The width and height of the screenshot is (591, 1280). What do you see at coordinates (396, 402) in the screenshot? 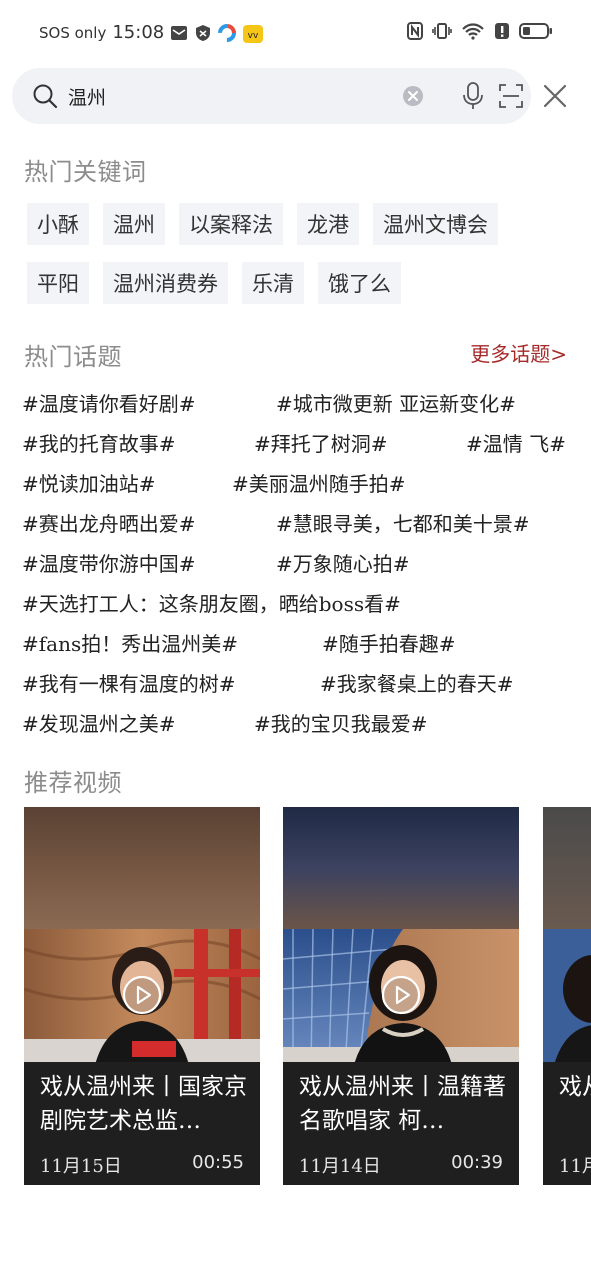
I see `topic-item: #城市微更新 亚运新变化#` at bounding box center [396, 402].